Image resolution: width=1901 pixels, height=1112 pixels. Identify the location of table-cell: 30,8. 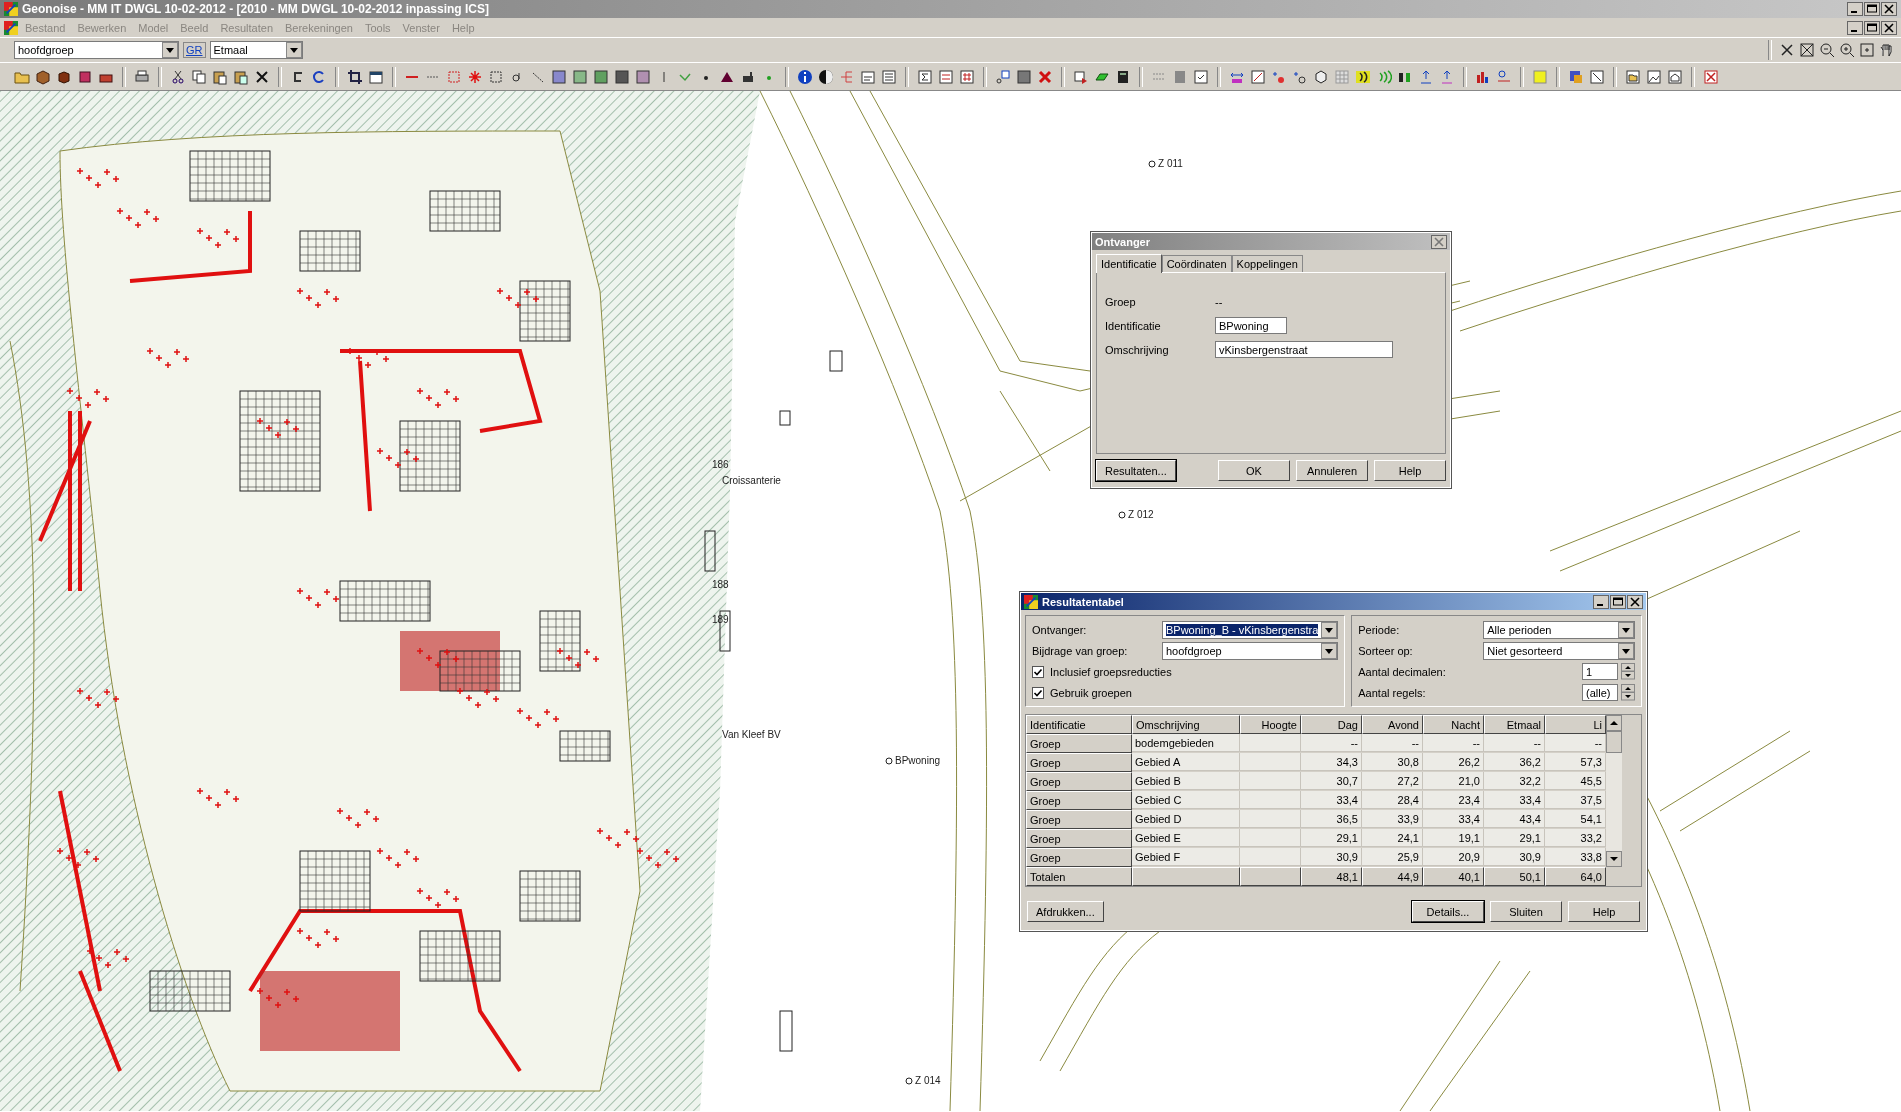
(1392, 762).